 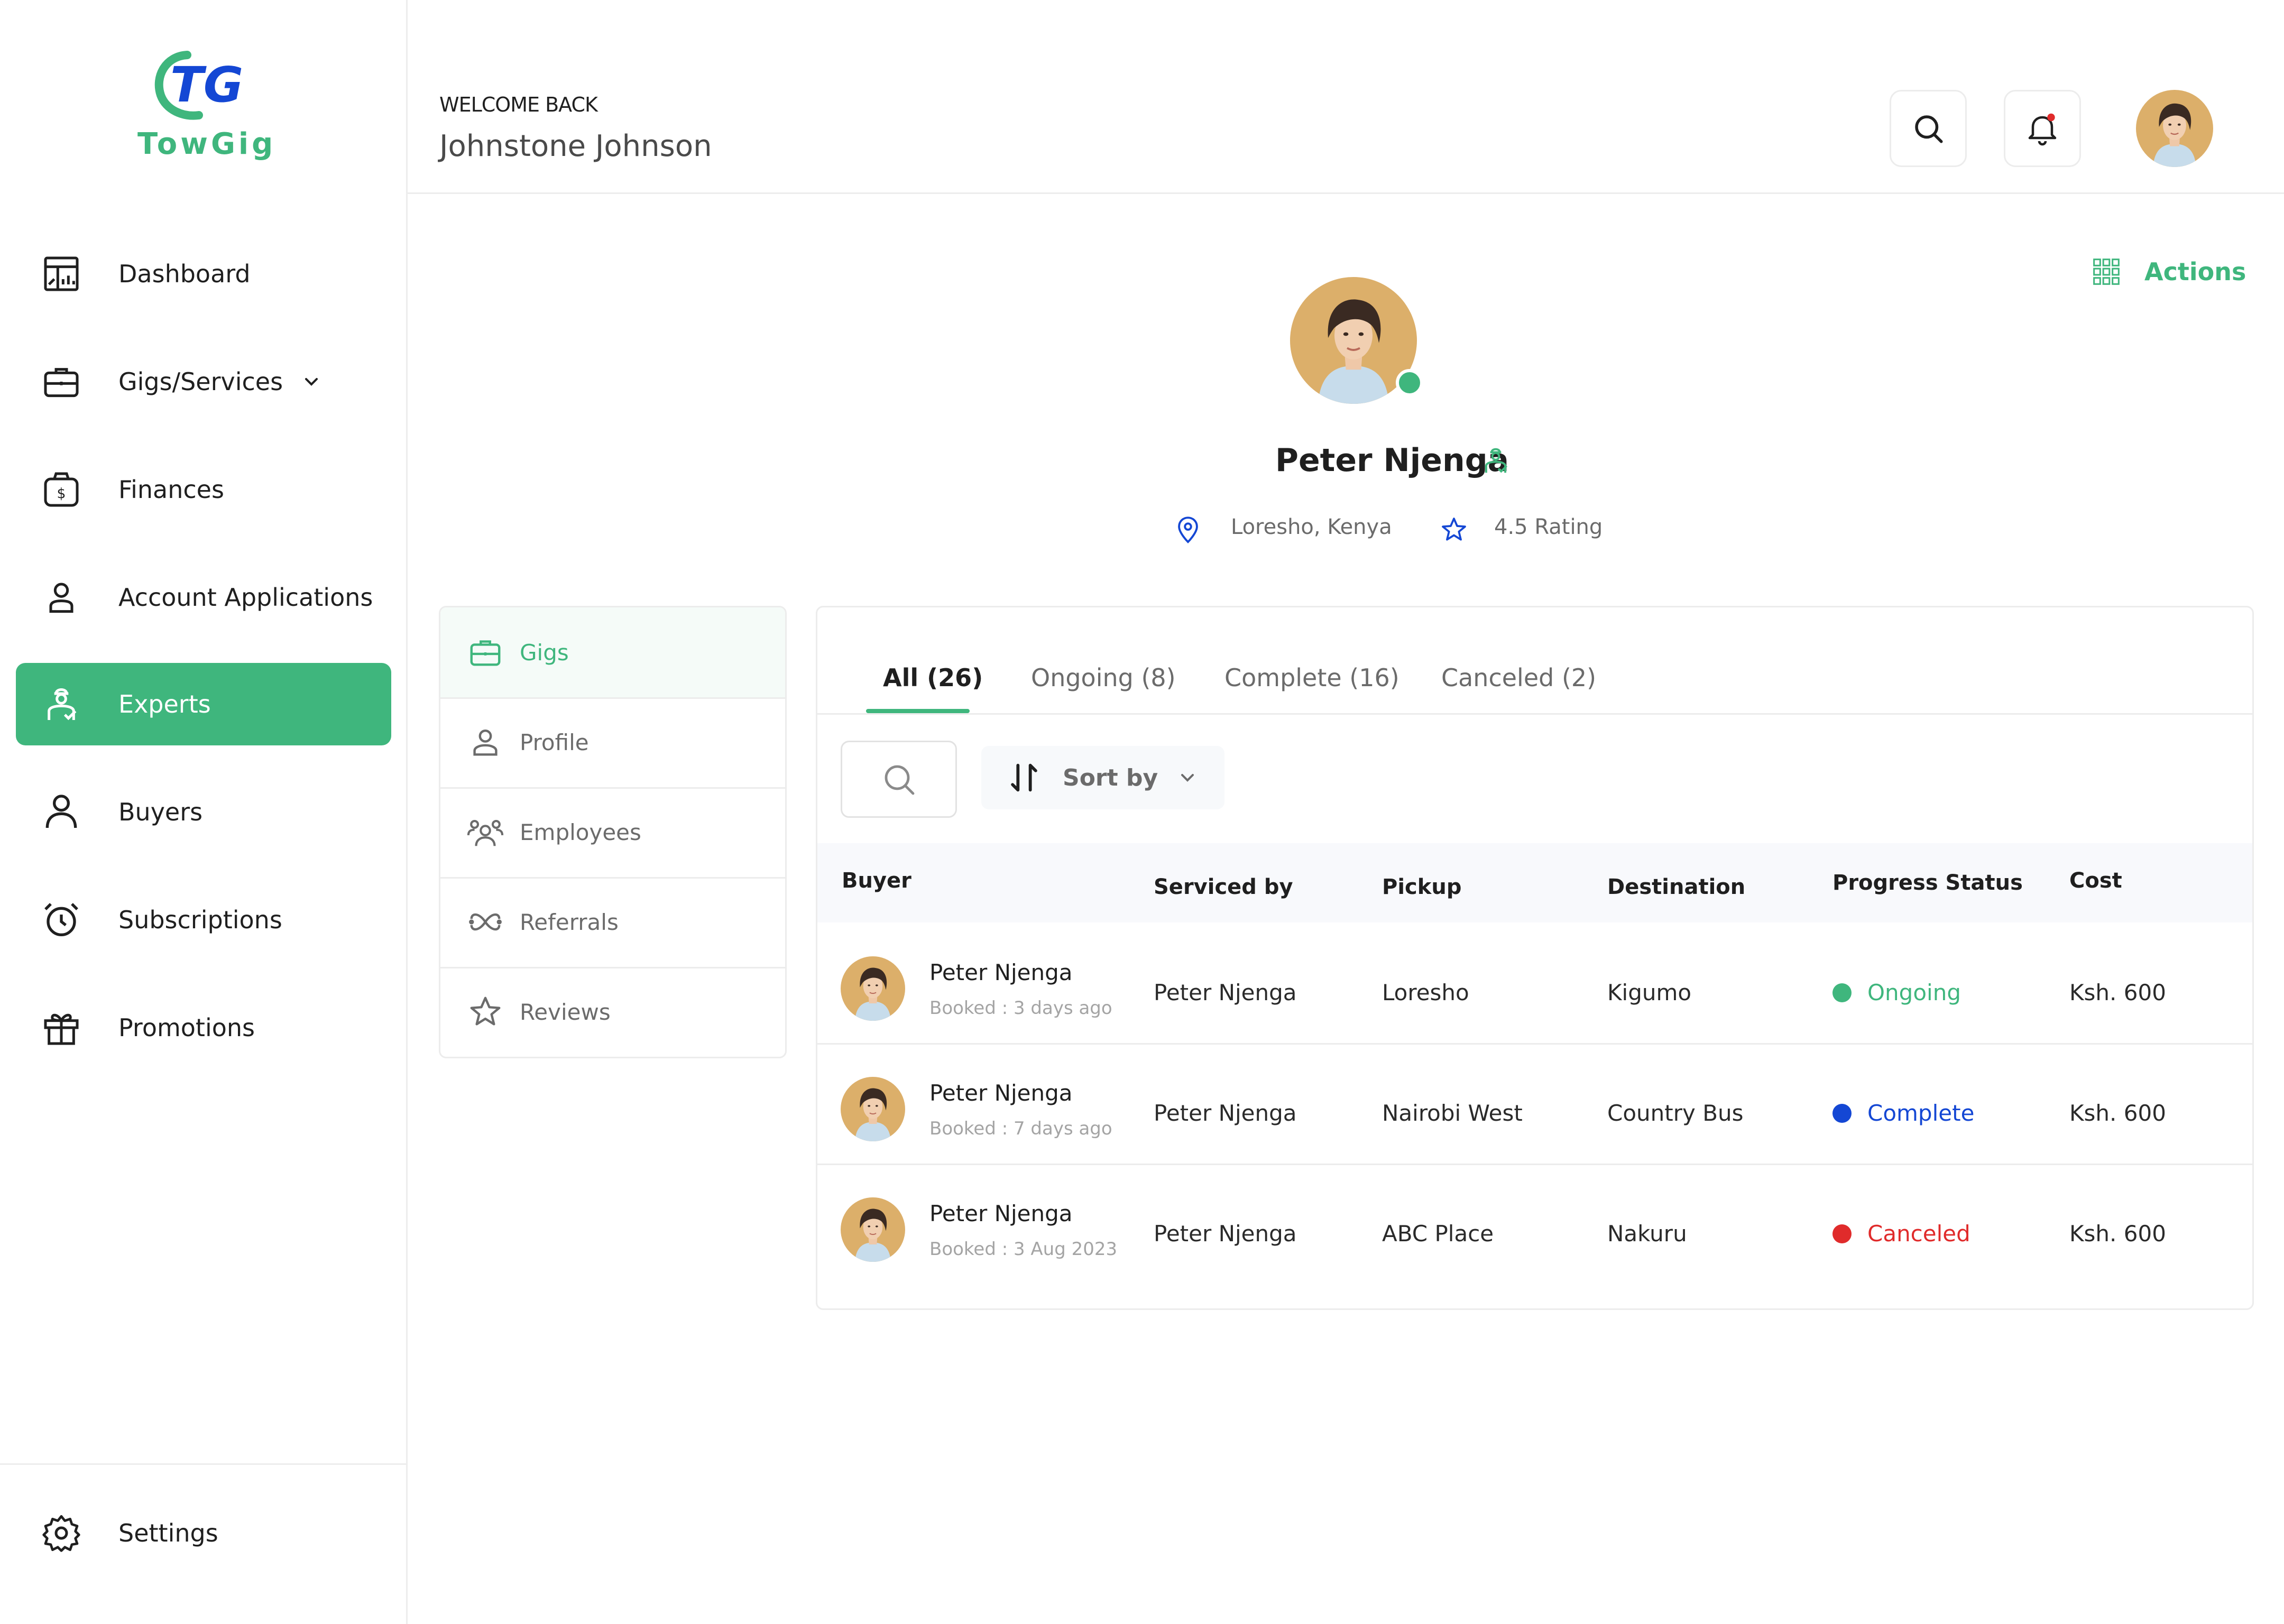 What do you see at coordinates (200, 920) in the screenshot?
I see `sidebar-item-label: Subscriptions` at bounding box center [200, 920].